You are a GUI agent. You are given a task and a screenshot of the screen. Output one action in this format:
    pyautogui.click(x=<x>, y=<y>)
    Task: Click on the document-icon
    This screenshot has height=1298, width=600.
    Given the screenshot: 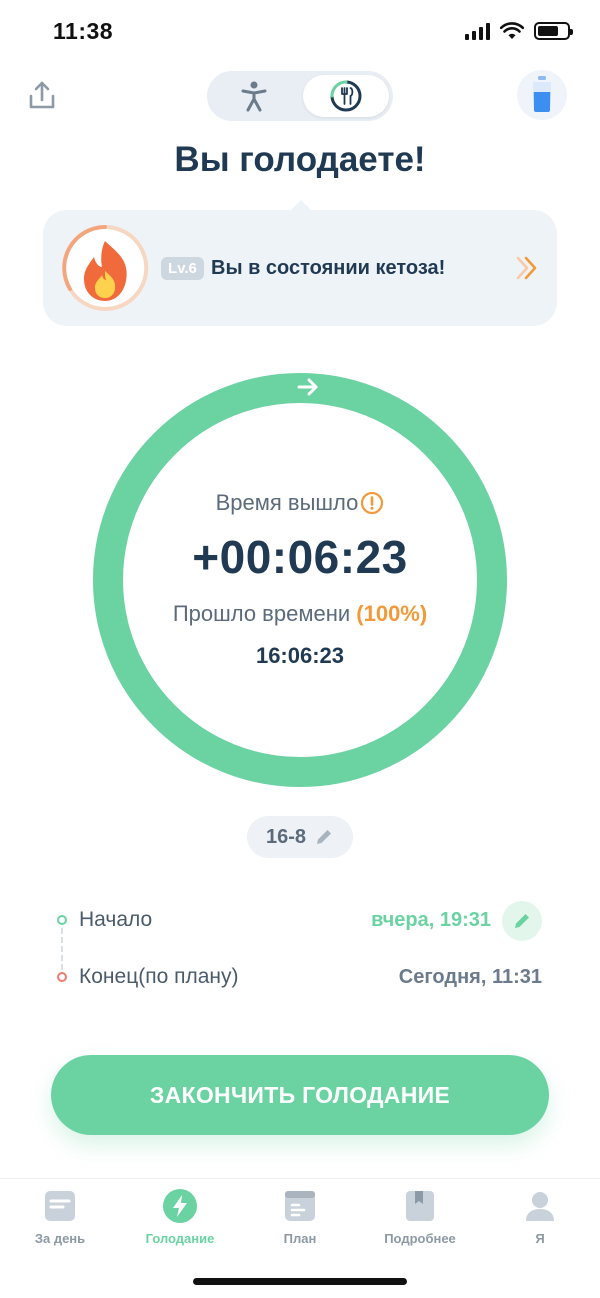 What is the action you would take?
    pyautogui.click(x=60, y=1206)
    